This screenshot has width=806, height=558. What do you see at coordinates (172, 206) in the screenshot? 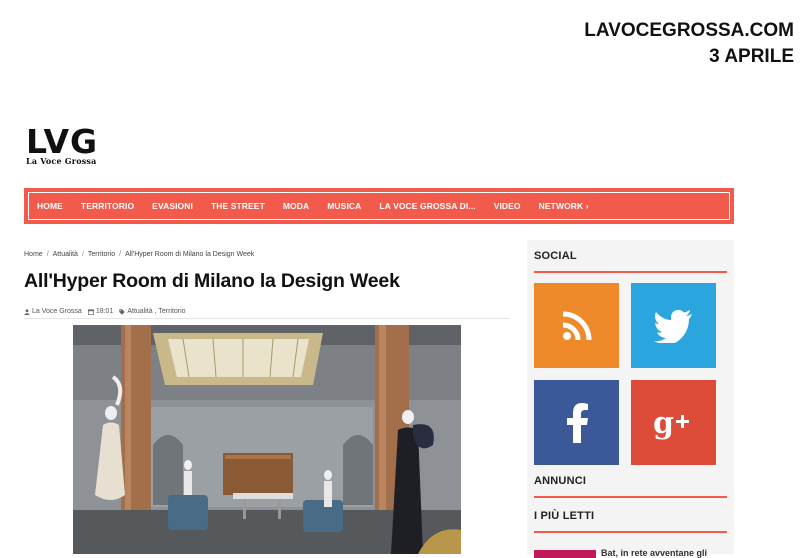
I see `nav-item-evasioni: EVASIONI` at bounding box center [172, 206].